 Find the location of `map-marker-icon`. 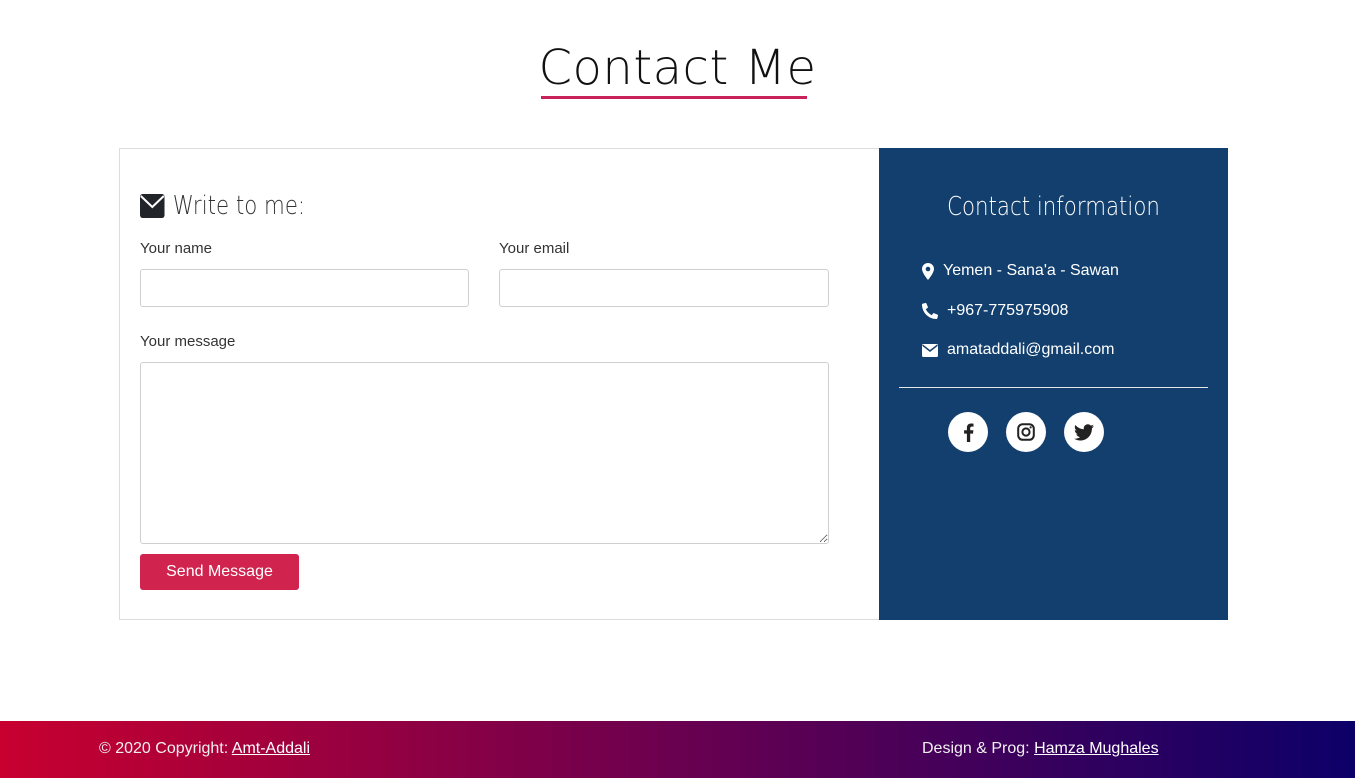

map-marker-icon is located at coordinates (928, 271).